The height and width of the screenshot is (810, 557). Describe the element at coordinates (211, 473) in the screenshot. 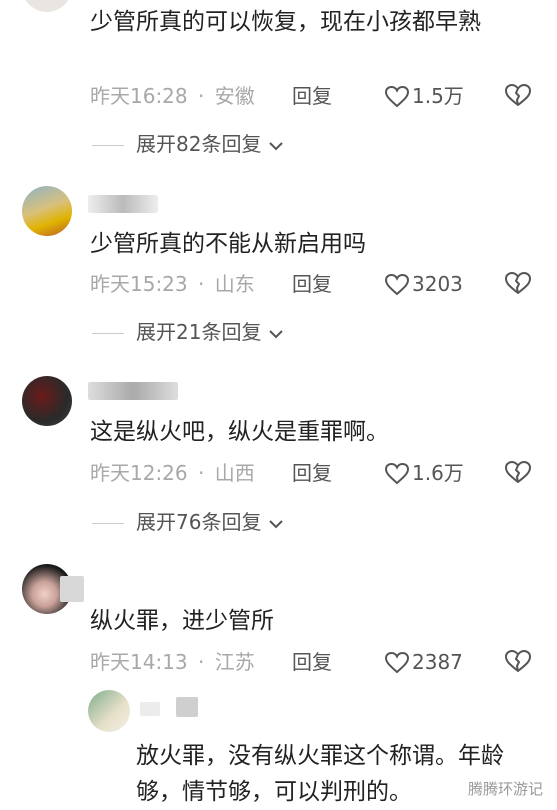

I see `comment-meta: 昨天12:26 · 山西 回复` at that location.